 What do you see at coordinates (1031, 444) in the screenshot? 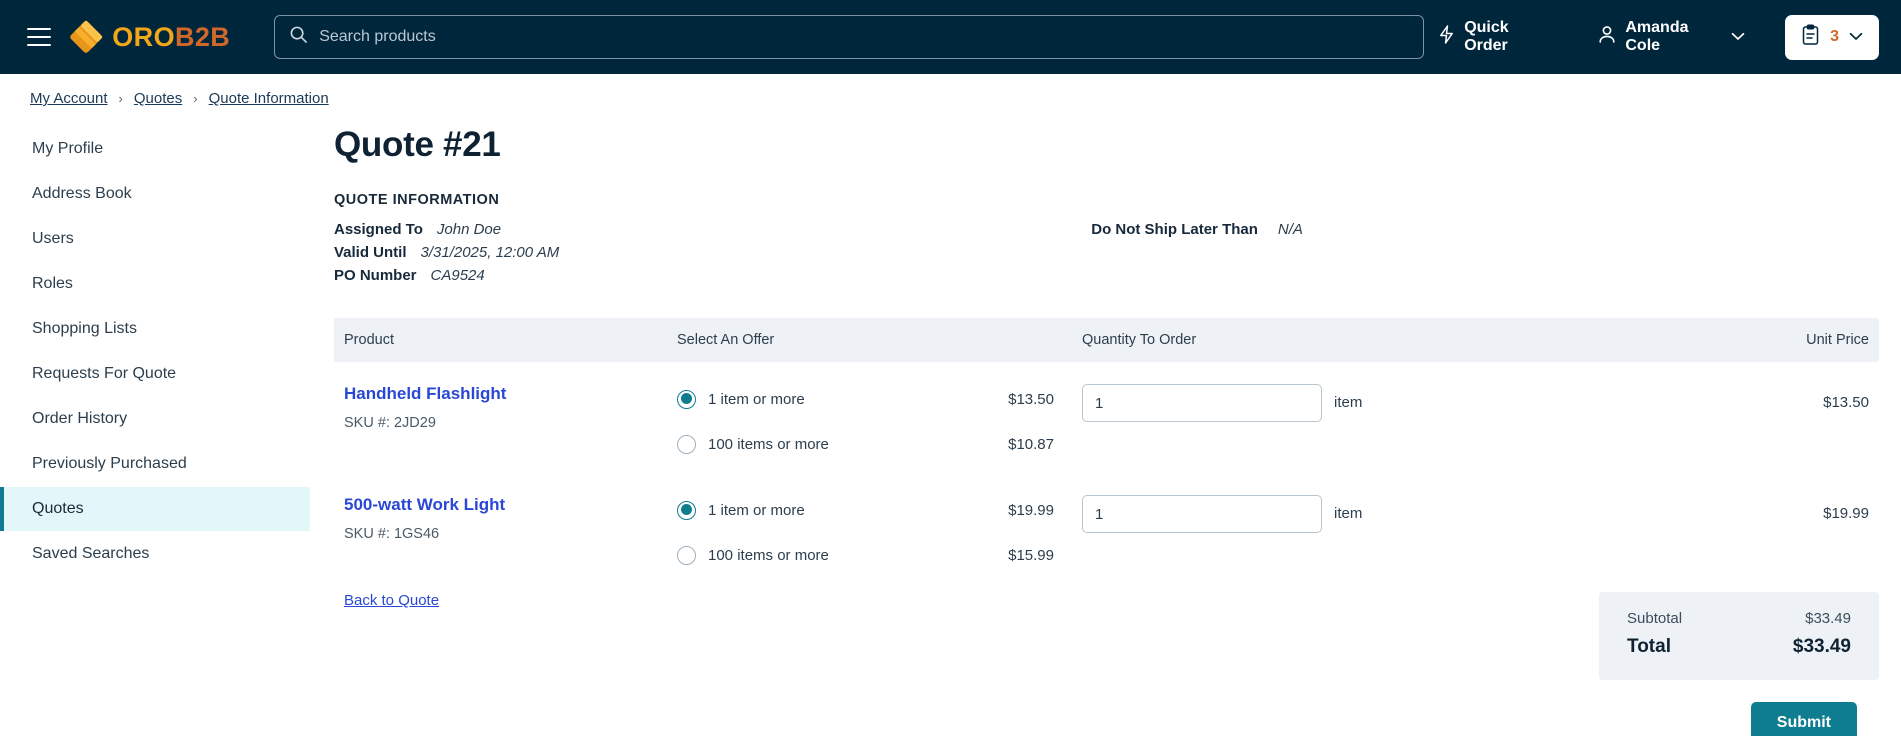
I see `offer-price: $10.87` at bounding box center [1031, 444].